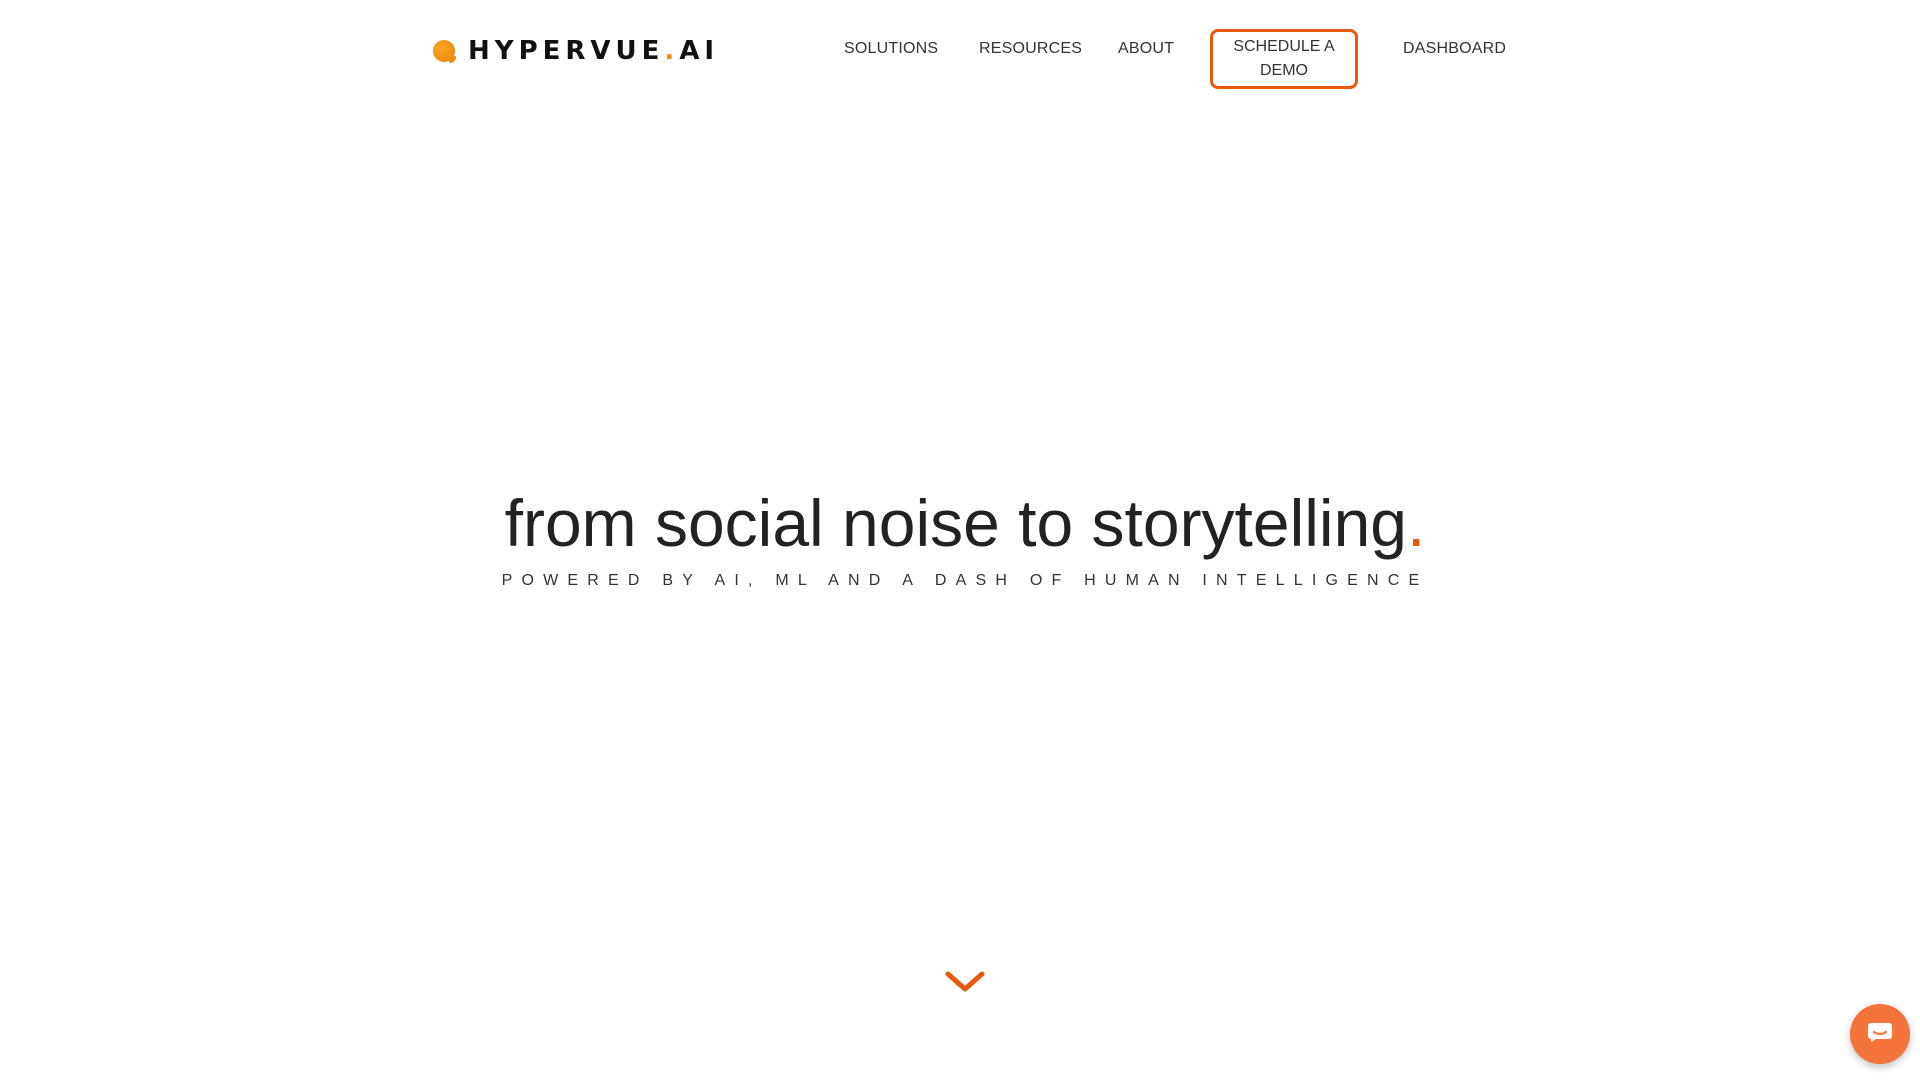 This screenshot has width=1920, height=1080. Describe the element at coordinates (444, 51) in the screenshot. I see `logo-mark-icon` at that location.